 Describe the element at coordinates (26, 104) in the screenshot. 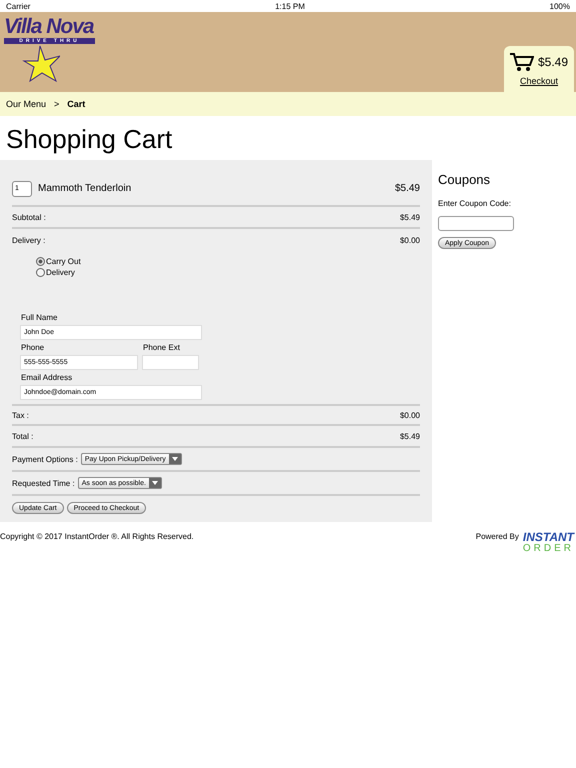

I see `breadcrumb-item: Our Menu` at that location.